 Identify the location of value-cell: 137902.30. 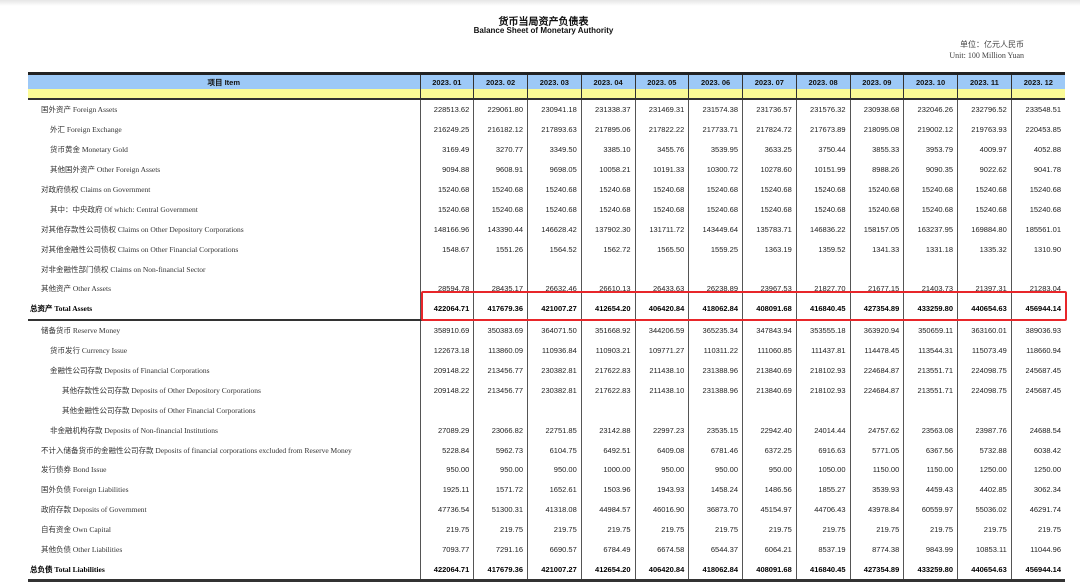
(607, 229).